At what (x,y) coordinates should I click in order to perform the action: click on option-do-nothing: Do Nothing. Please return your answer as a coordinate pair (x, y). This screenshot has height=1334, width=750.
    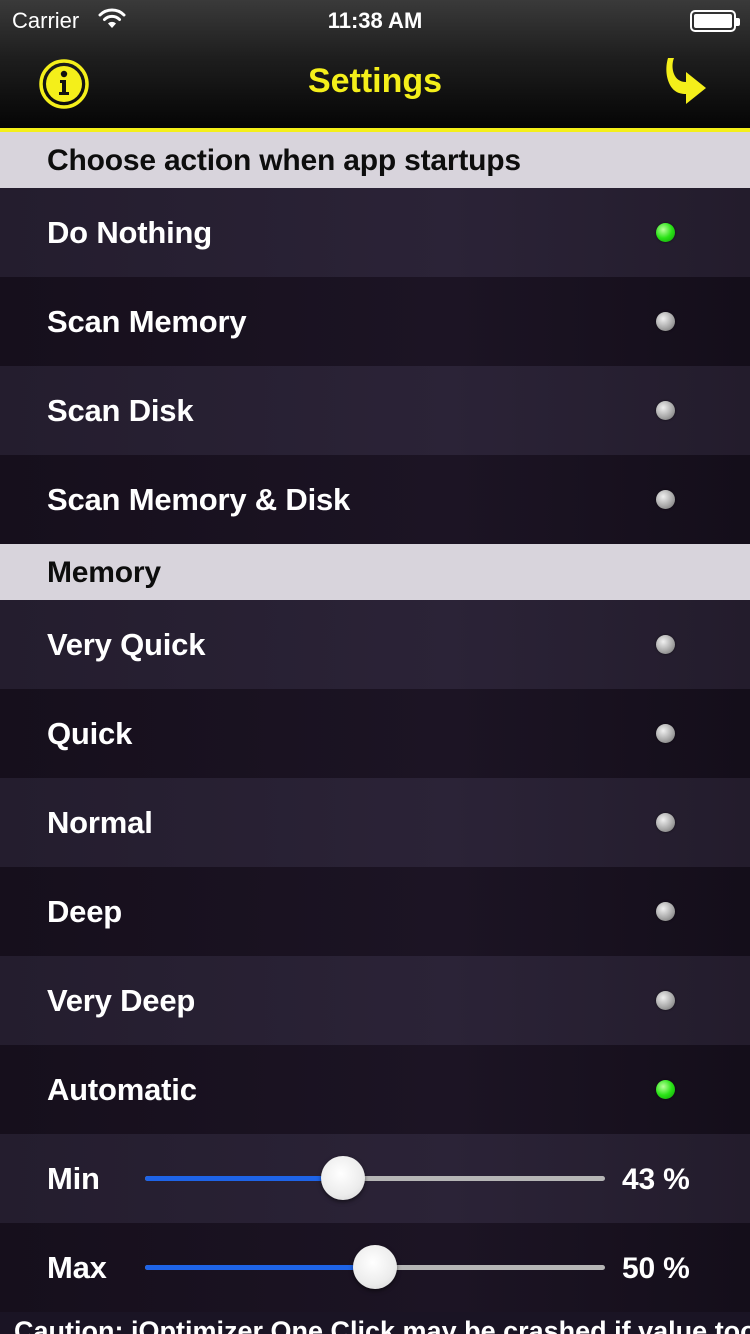
    Looking at the image, I should click on (375, 232).